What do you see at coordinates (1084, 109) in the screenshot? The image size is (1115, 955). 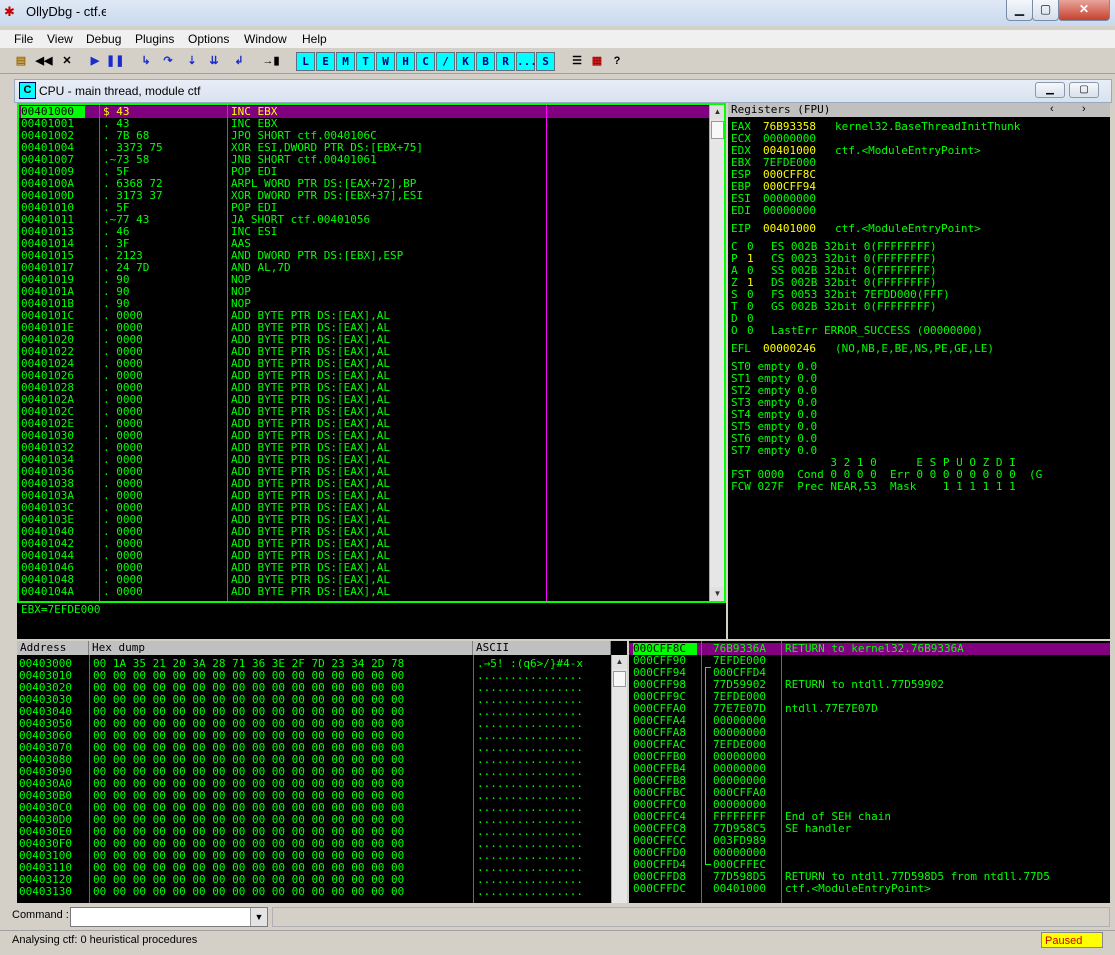 I see `chevron-right-icon: ›` at bounding box center [1084, 109].